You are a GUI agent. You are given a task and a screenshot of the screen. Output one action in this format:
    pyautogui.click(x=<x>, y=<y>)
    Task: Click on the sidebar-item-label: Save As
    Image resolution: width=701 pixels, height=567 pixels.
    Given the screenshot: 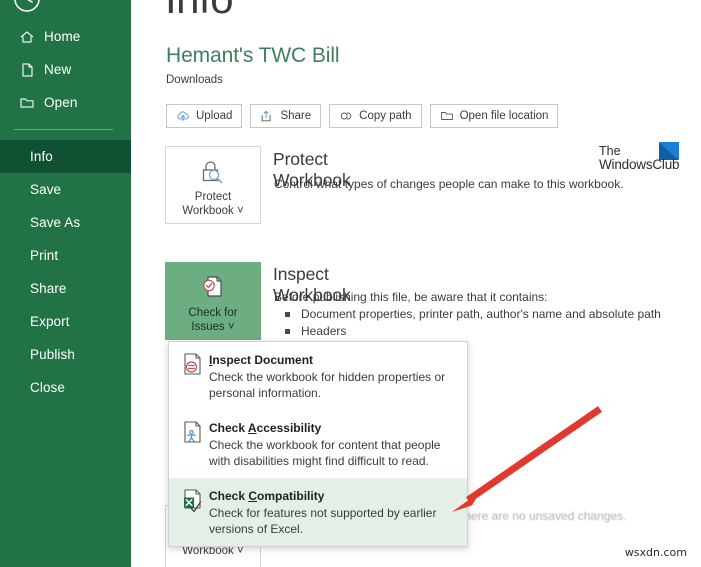 What is the action you would take?
    pyautogui.click(x=55, y=222)
    